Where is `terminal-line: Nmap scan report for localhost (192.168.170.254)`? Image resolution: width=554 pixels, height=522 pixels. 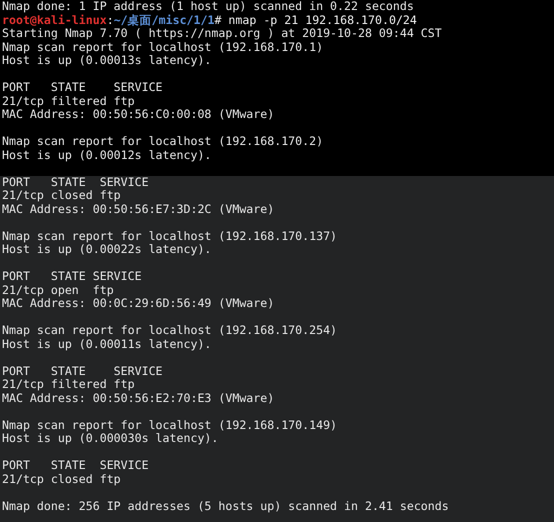 terminal-line: Nmap scan report for localhost (192.168.170.254) is located at coordinates (170, 331).